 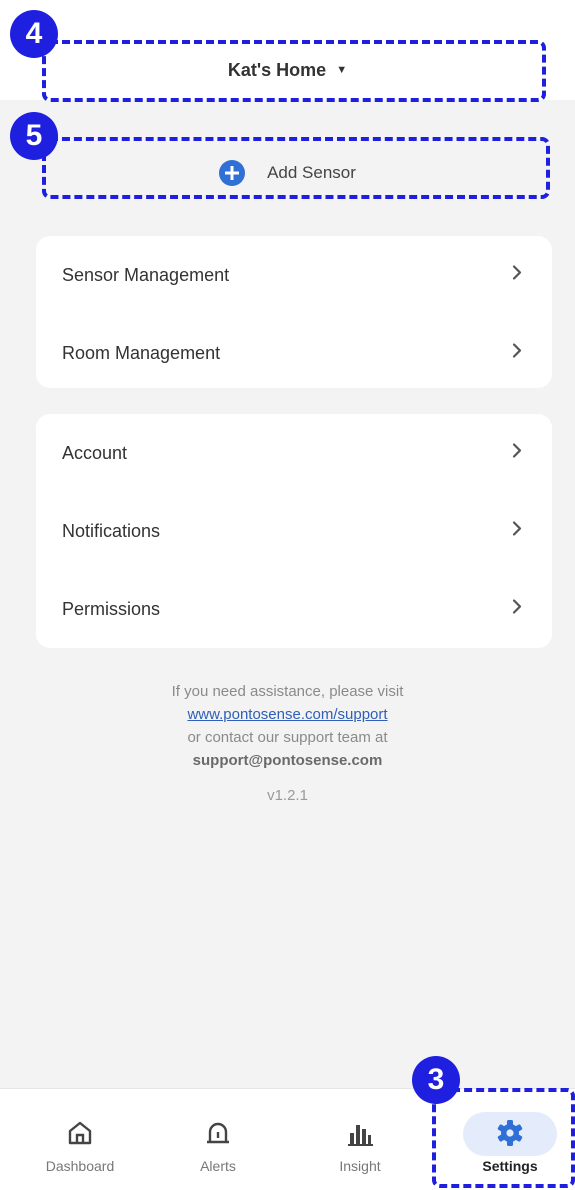 What do you see at coordinates (80, 1133) in the screenshot?
I see `home-icon` at bounding box center [80, 1133].